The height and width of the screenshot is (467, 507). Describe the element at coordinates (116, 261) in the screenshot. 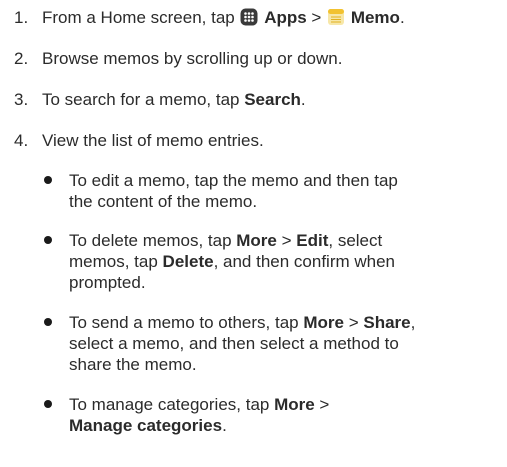

I see `text-run: memos, tap` at that location.